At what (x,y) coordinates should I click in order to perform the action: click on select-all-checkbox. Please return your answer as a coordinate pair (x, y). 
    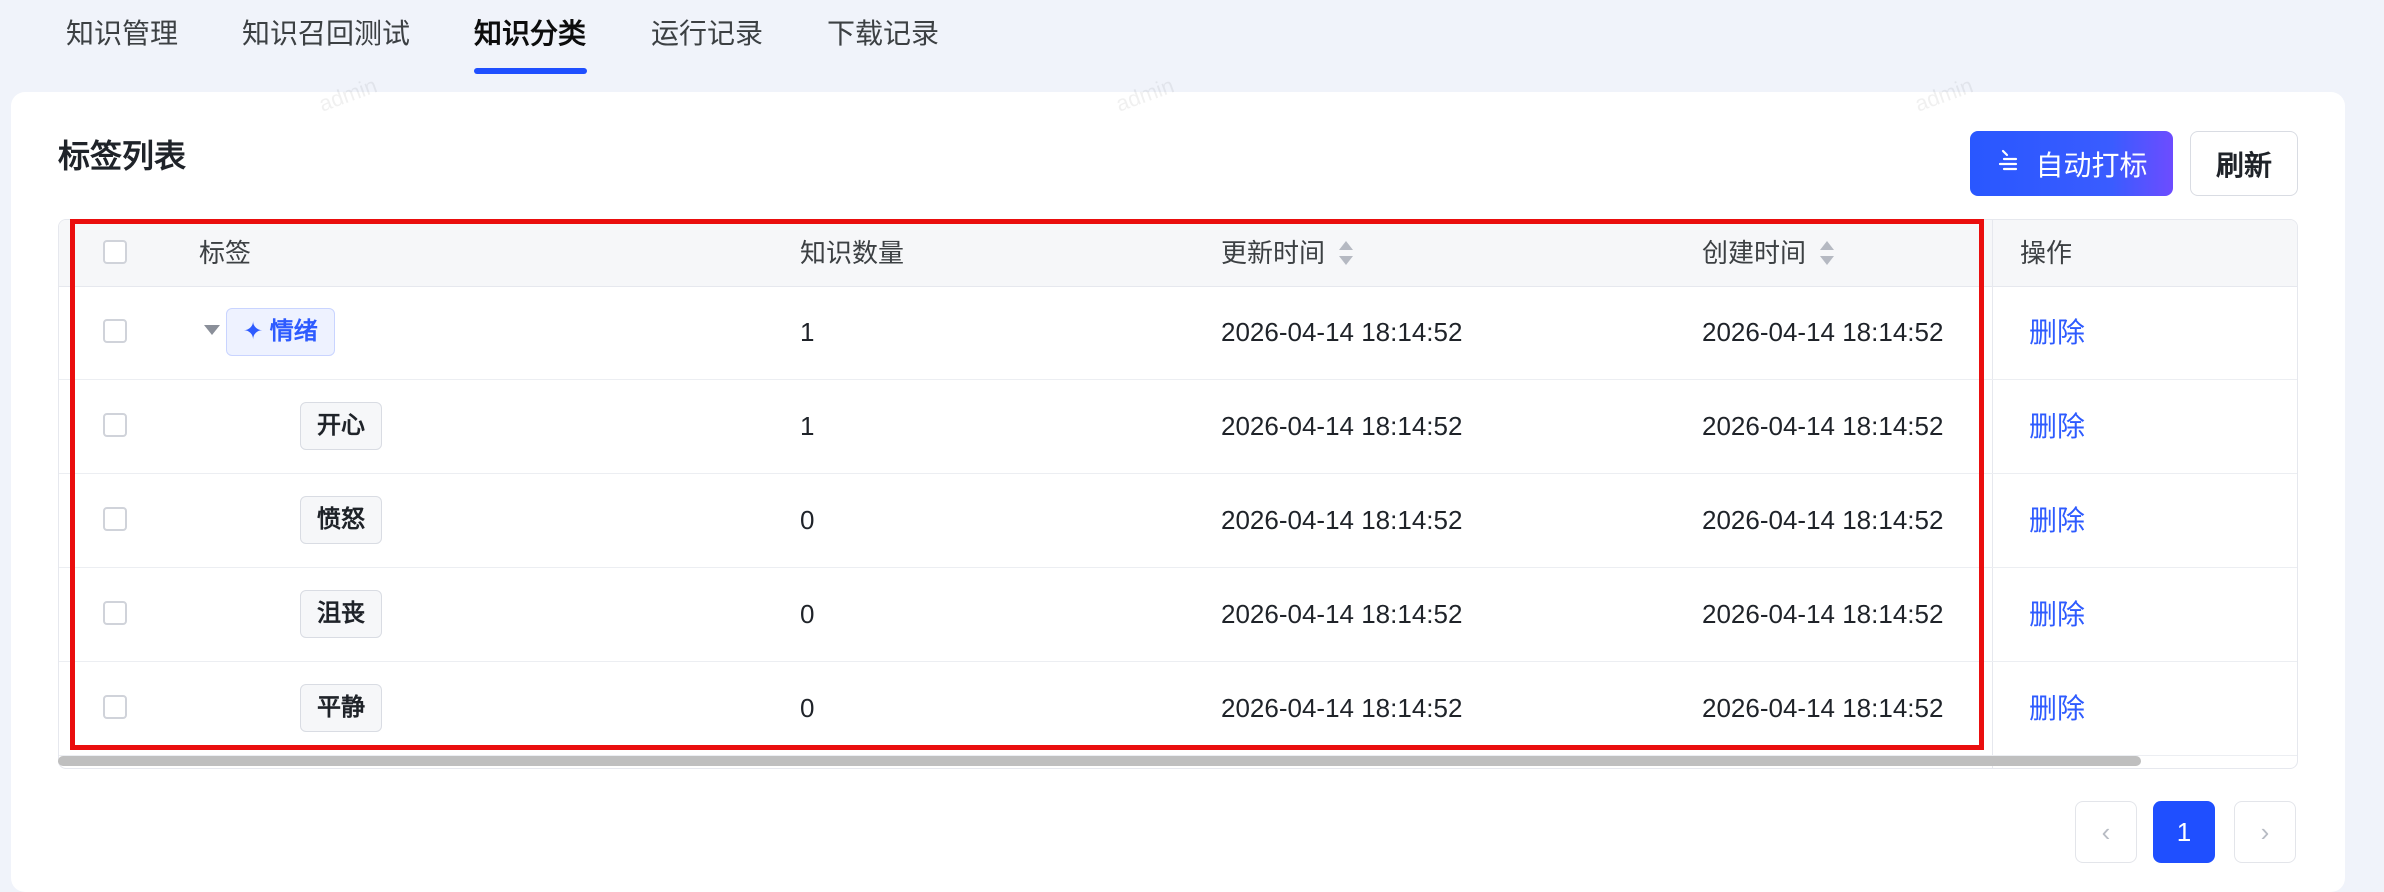
    Looking at the image, I should click on (115, 252).